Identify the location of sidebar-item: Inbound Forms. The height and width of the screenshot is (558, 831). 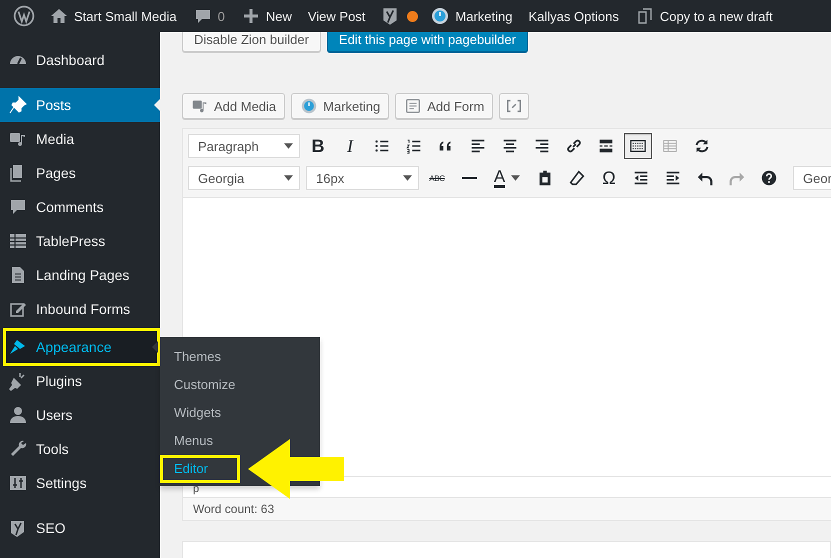
(80, 309).